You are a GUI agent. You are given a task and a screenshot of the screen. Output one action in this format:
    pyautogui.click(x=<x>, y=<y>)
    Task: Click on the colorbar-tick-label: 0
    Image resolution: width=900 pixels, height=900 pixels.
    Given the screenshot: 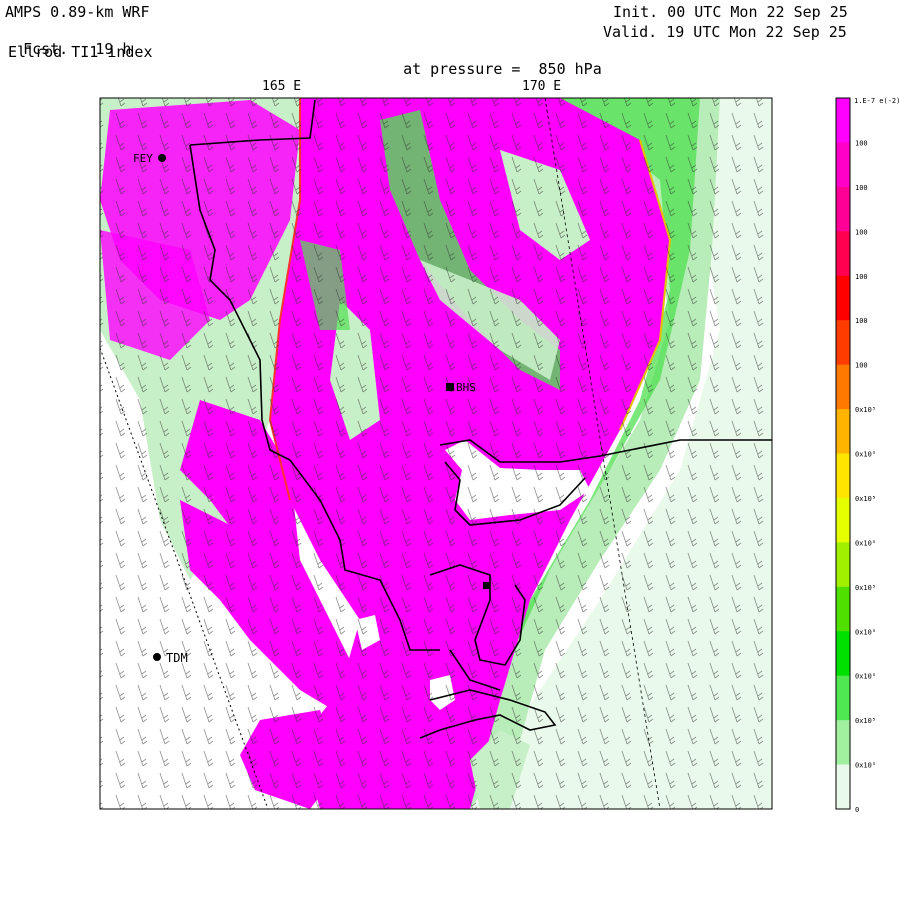 What is the action you would take?
    pyautogui.click(x=857, y=810)
    